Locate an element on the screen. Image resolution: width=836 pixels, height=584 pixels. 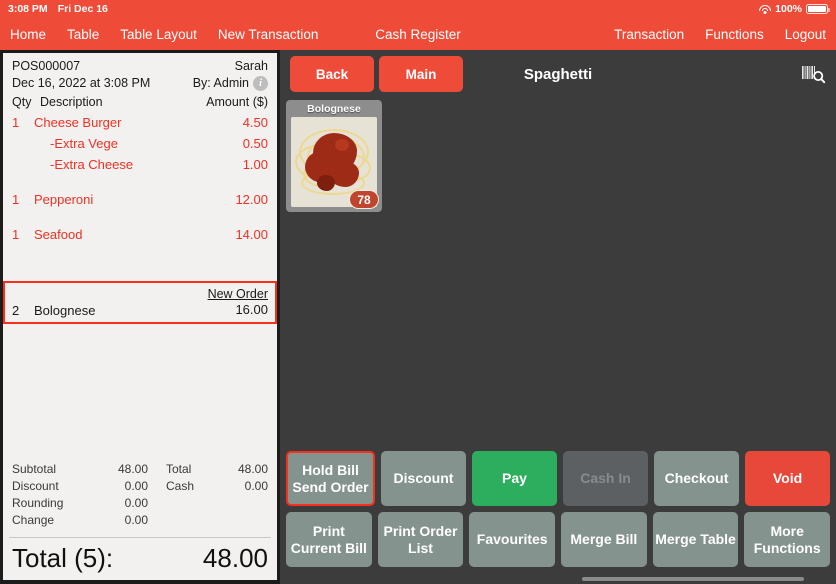
battery-icon is located at coordinates (818, 9).